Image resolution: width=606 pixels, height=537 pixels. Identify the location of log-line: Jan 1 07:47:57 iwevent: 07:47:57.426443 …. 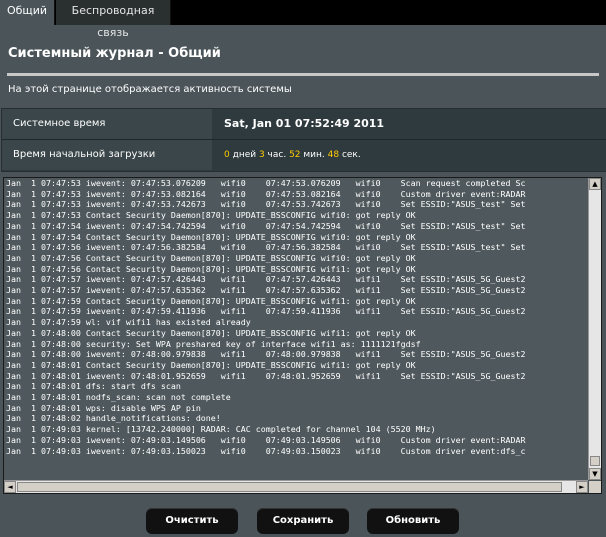
(266, 279).